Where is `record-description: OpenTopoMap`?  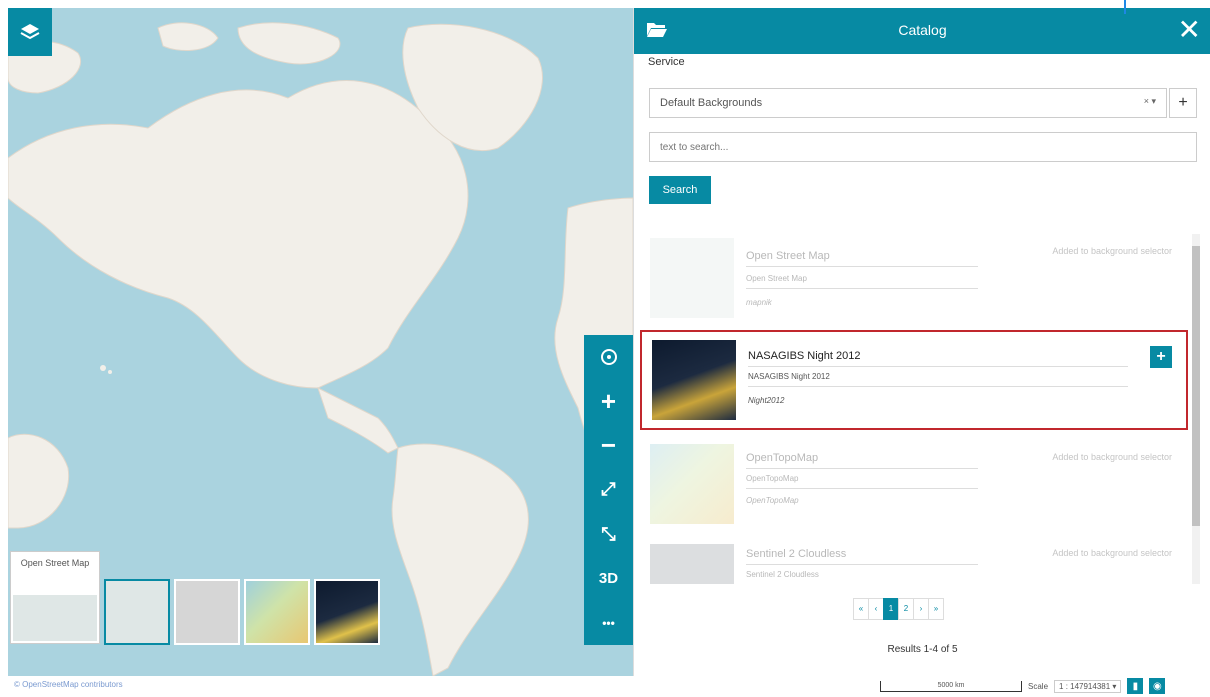
record-description: OpenTopoMap is located at coordinates (772, 478).